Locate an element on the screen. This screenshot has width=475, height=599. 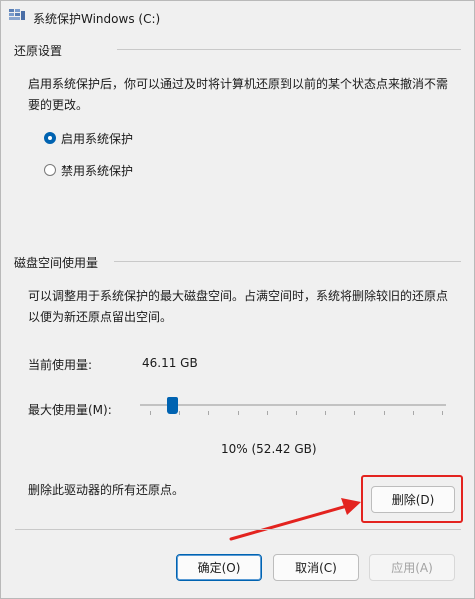
window-title: 系统保护Windows (C:) is located at coordinates (97, 19).